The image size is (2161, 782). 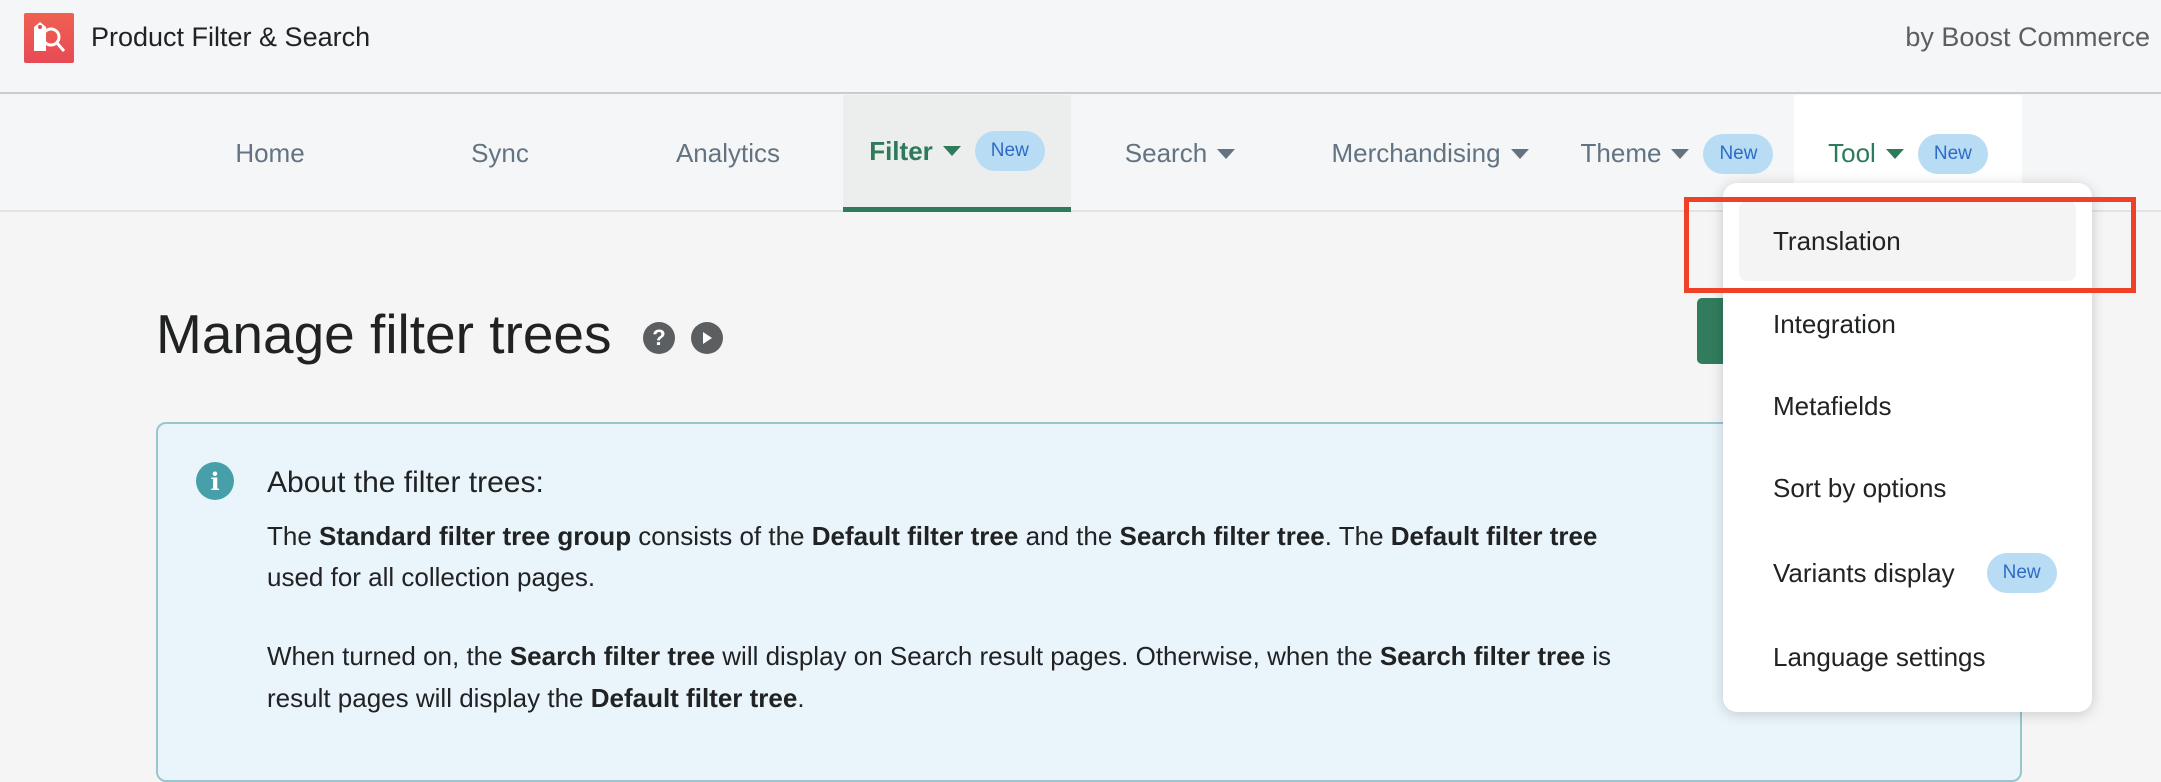 What do you see at coordinates (1832, 405) in the screenshot?
I see `menu-label: Metafields` at bounding box center [1832, 405].